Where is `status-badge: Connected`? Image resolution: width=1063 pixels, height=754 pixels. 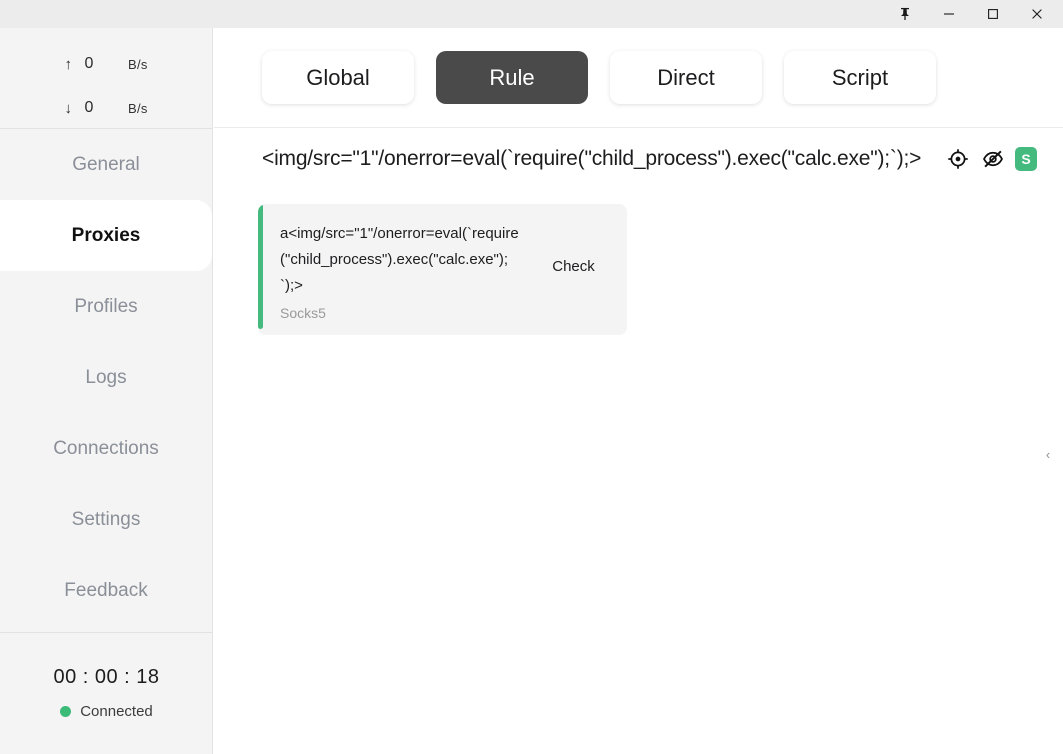
status-badge: Connected is located at coordinates (116, 711).